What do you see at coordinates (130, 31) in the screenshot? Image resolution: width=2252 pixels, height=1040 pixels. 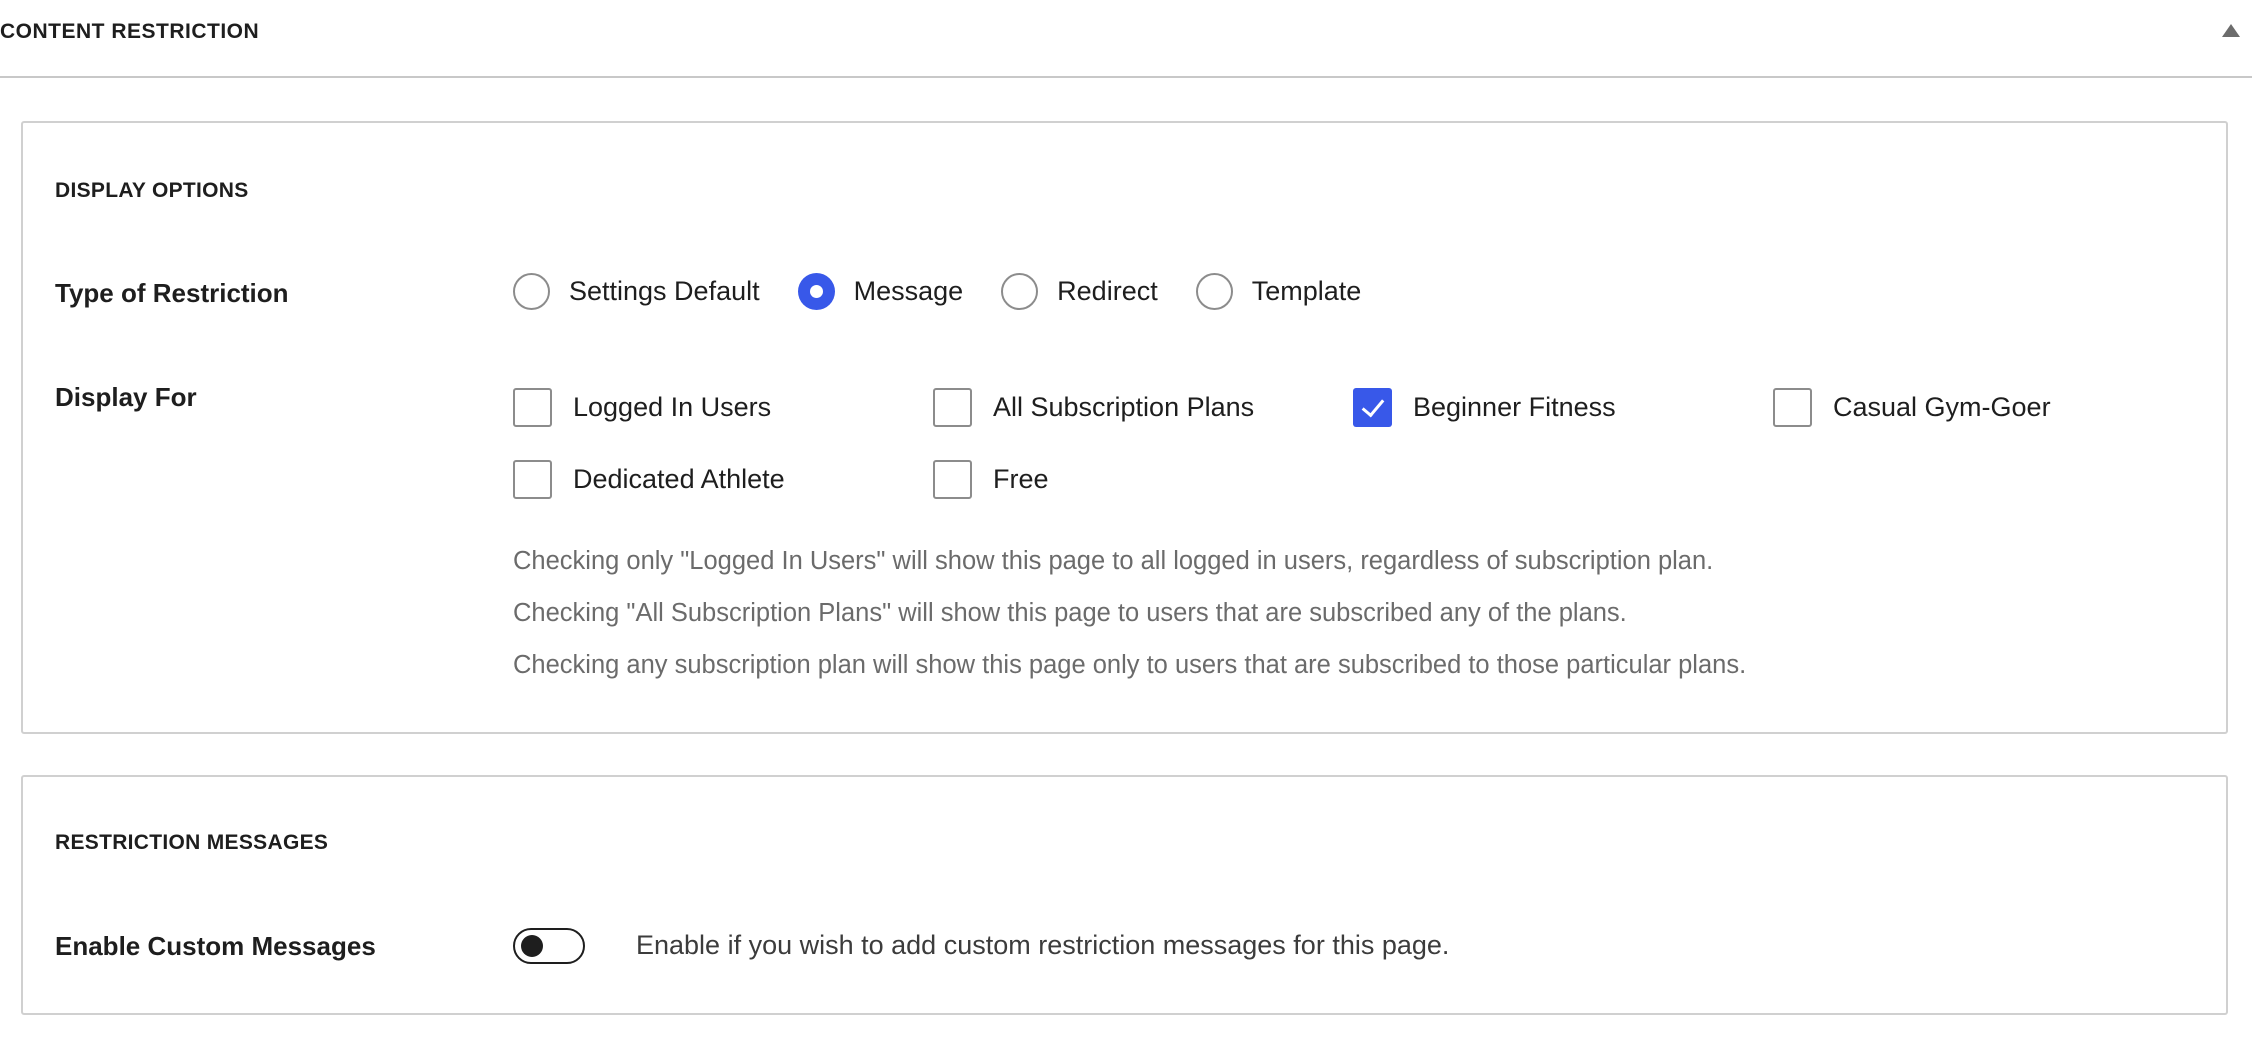 I see `panel-title: CONTENT RESTRICTION` at bounding box center [130, 31].